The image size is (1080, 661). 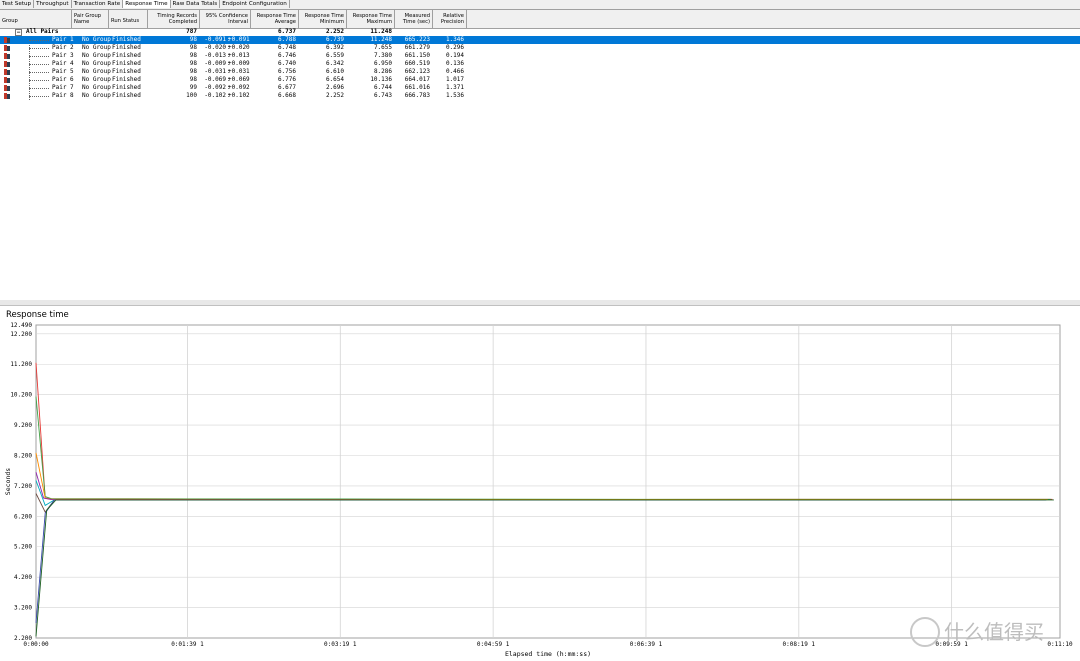 I want to click on response-time-average: 6.746, so click(x=286, y=55).